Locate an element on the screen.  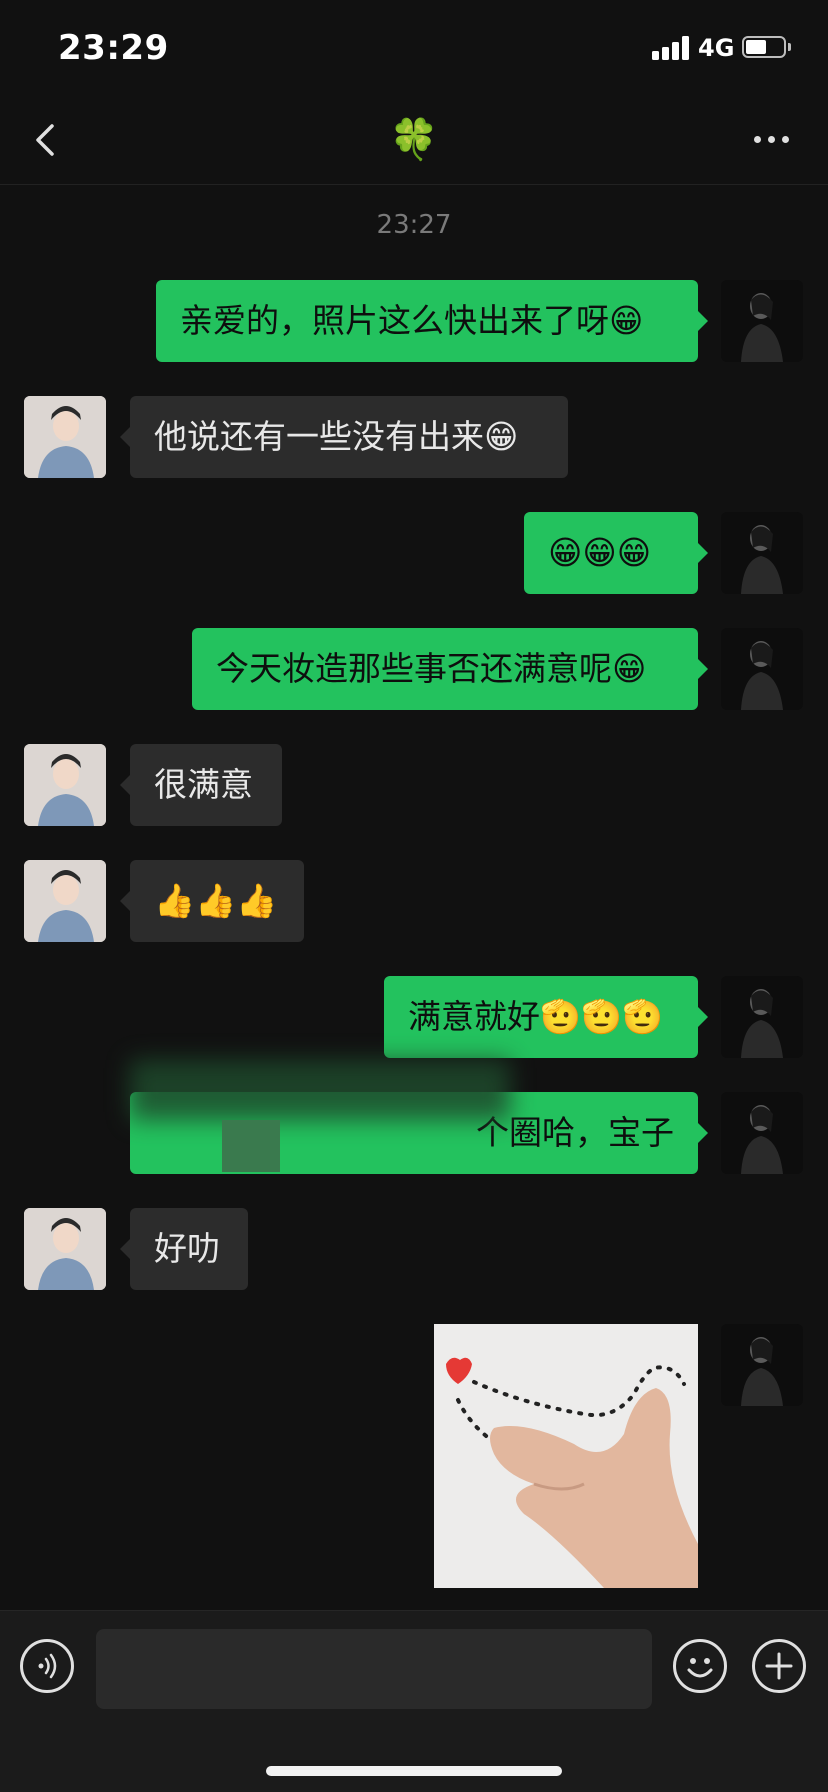
cellular-signal-icon is located at coordinates (672, 48).